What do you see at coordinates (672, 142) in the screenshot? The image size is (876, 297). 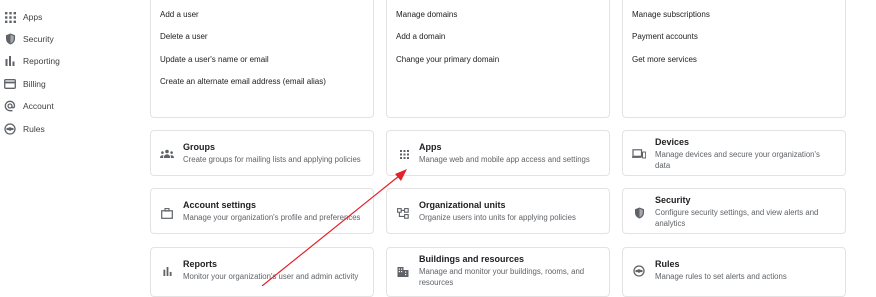 I see `tile-title: Devices` at bounding box center [672, 142].